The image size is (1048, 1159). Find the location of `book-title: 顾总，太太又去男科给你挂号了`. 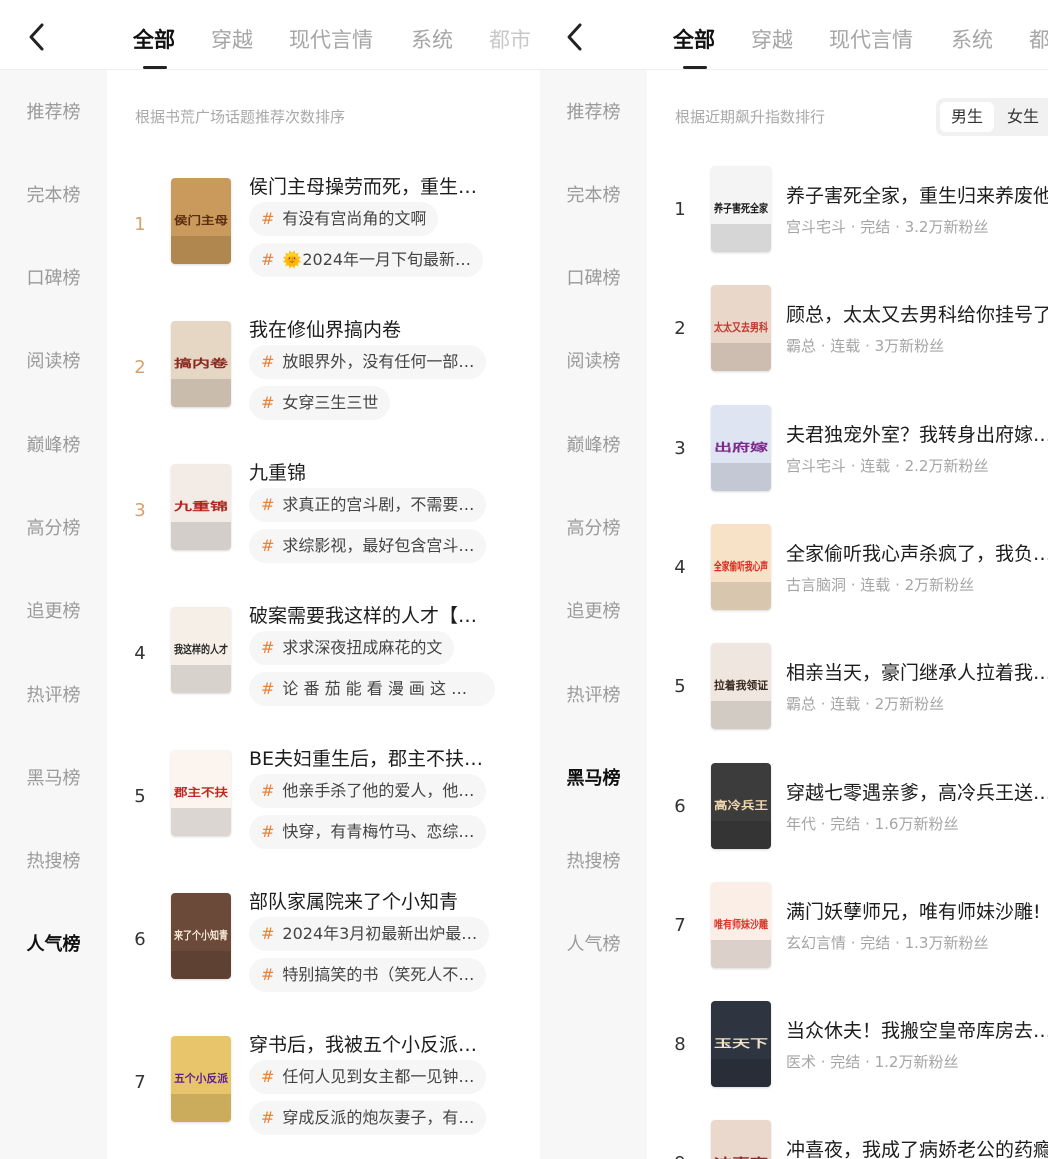

book-title: 顾总，太太又去男科给你挂号了 is located at coordinates (917, 313).